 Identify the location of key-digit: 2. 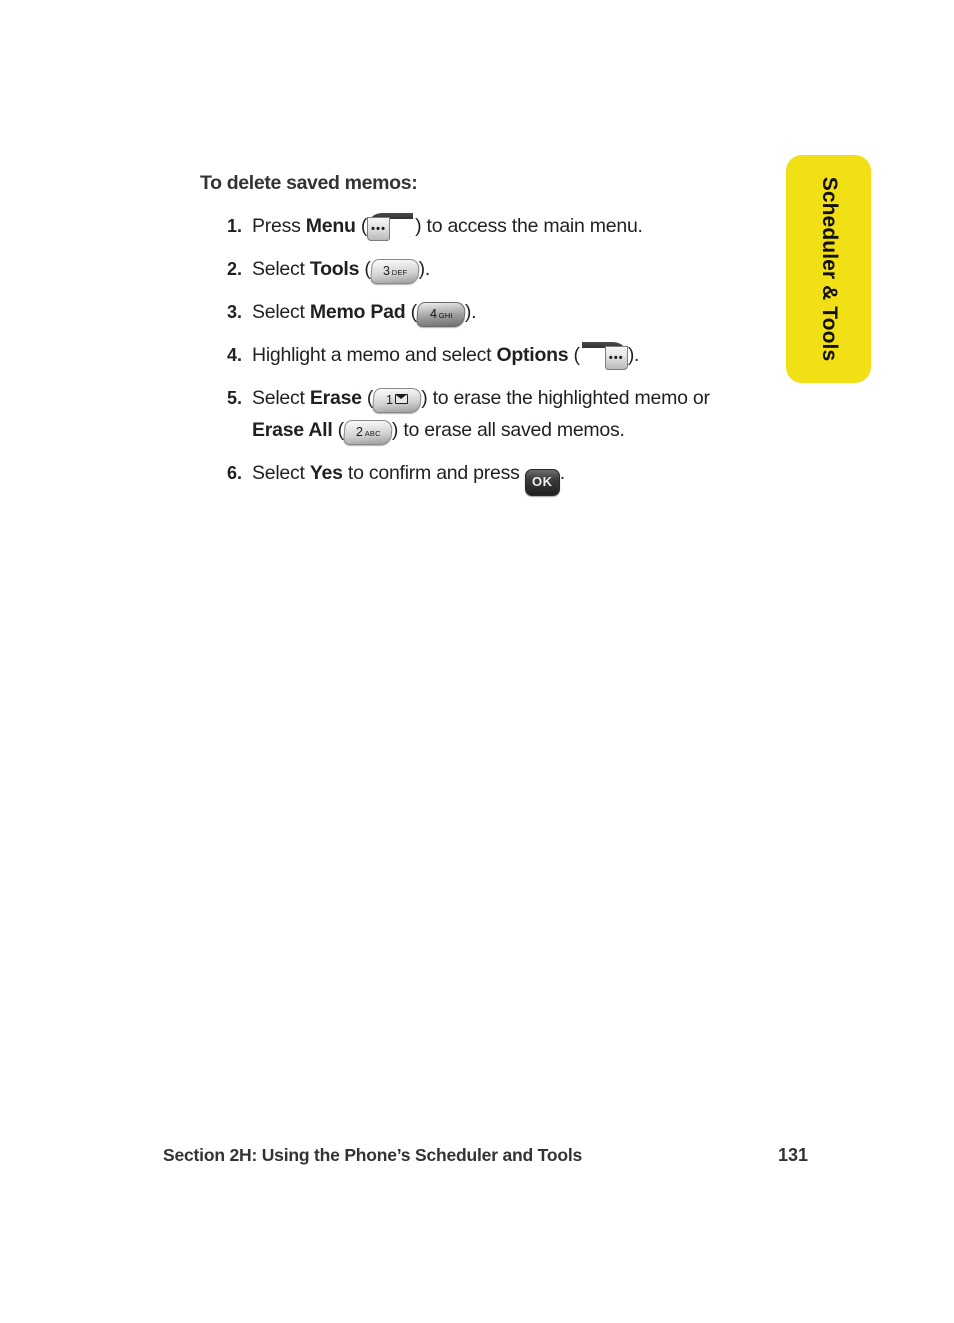
(359, 432).